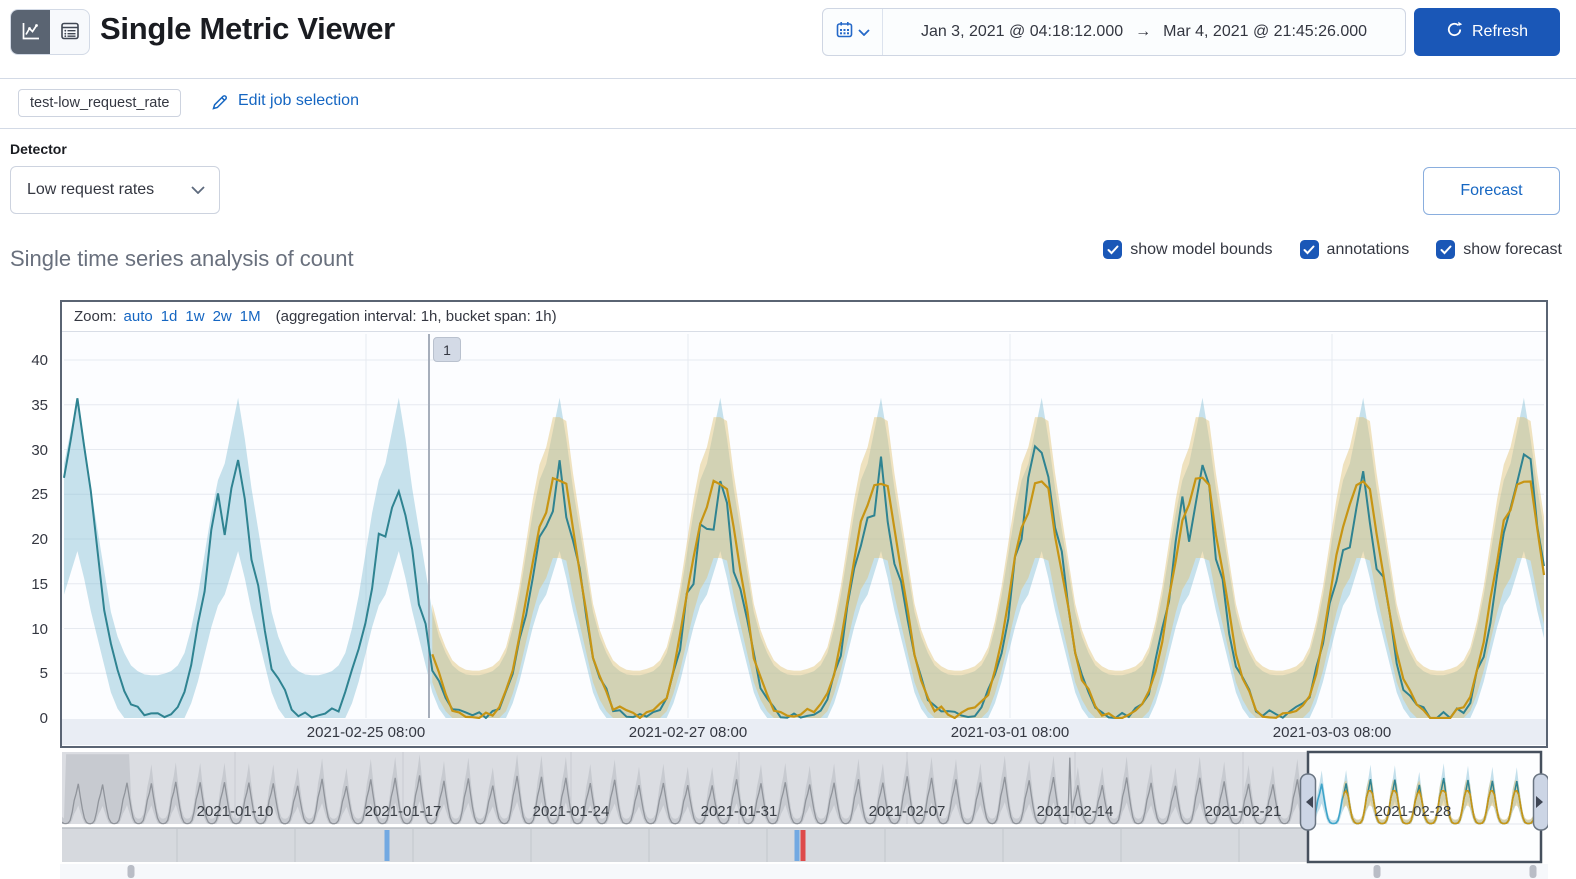 This screenshot has height=879, width=1576. I want to click on zoom-link-1w: 1w, so click(194, 316).